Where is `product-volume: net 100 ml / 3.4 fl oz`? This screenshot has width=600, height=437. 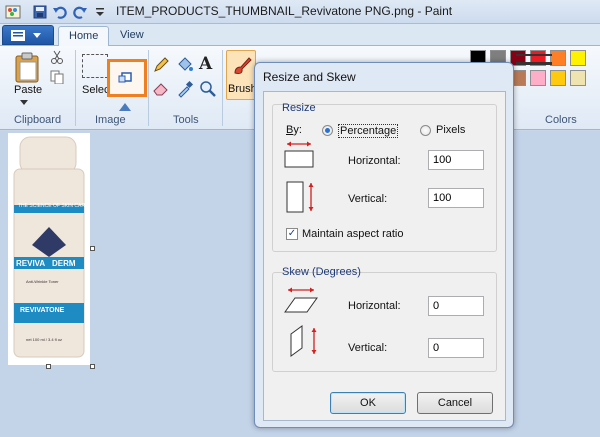
product-volume: net 100 ml / 3.4 fl oz is located at coordinates (44, 339).